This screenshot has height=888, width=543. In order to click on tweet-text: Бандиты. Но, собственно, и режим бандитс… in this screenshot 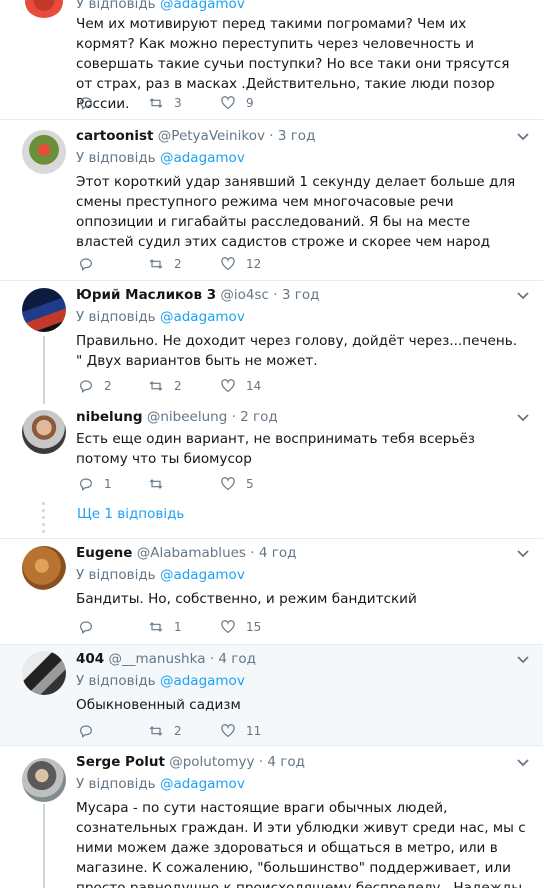, I will do `click(246, 599)`.